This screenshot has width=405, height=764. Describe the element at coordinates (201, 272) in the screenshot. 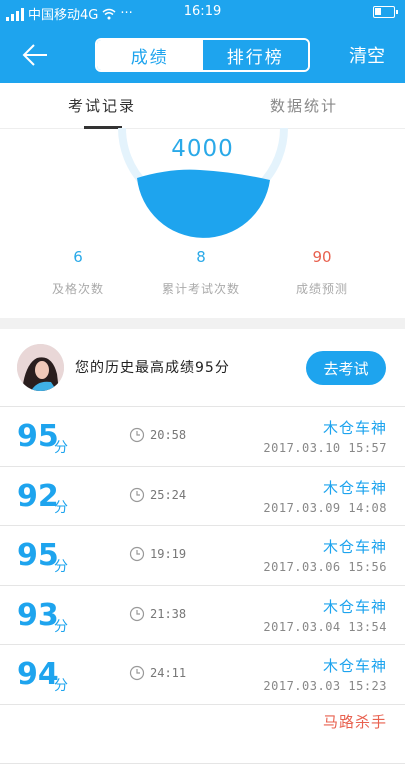

I see `stat-total-exams: 8 累计考试次数` at that location.